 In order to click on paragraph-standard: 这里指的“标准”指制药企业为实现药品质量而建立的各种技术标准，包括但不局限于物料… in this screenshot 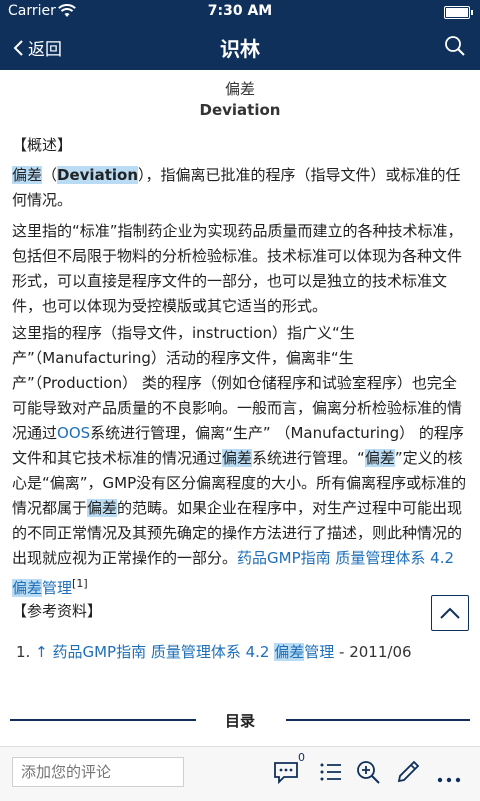, I will do `click(237, 268)`.